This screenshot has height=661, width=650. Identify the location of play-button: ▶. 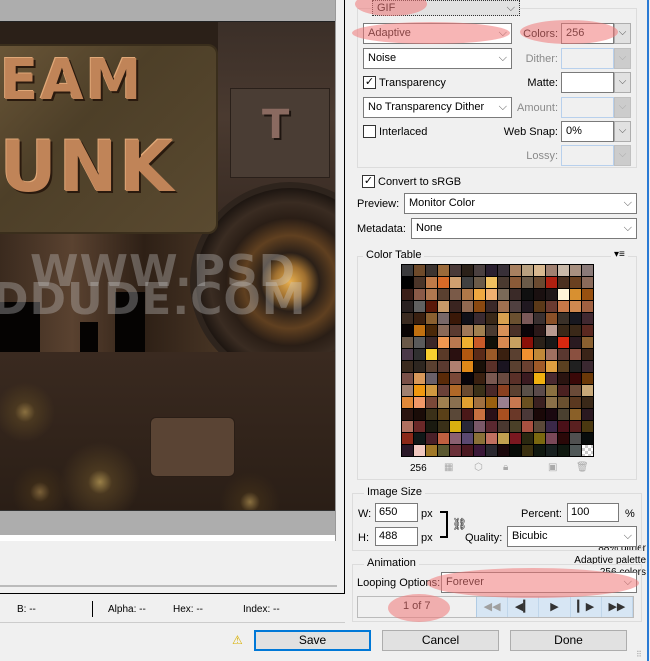
(555, 607).